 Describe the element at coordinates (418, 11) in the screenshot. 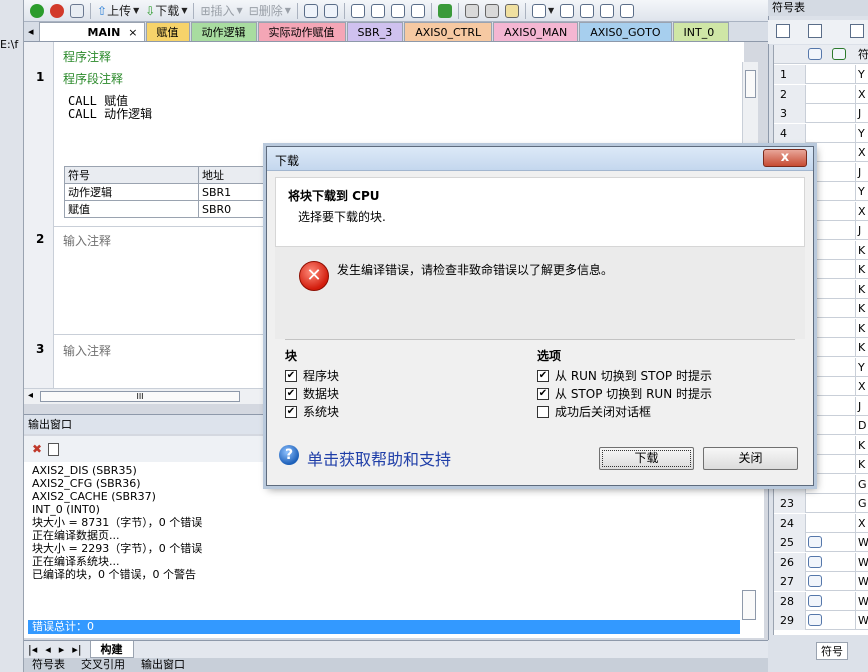

I see `timer-icon` at that location.